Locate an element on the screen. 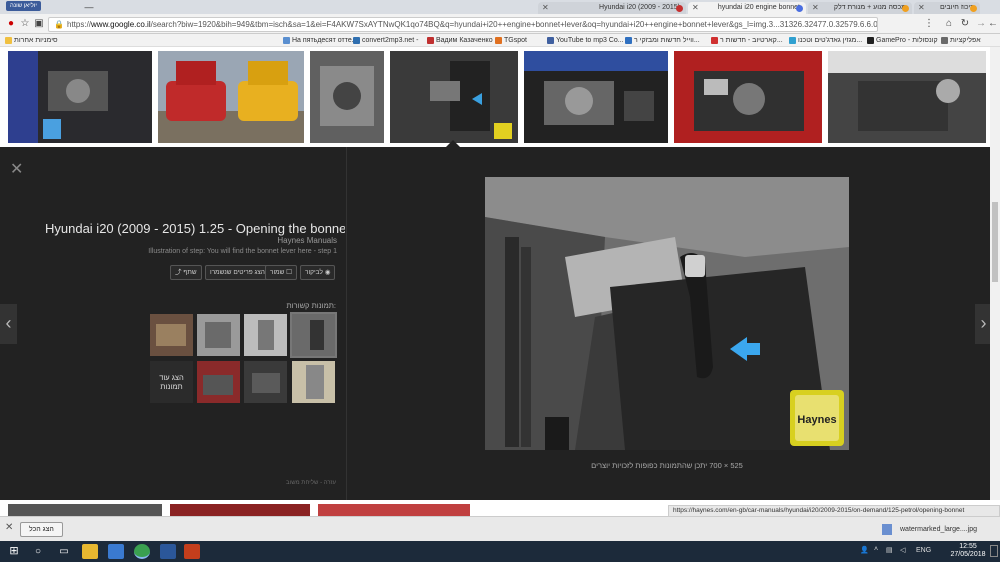  show-all-downloads-button: הצג הכל is located at coordinates (41, 529).